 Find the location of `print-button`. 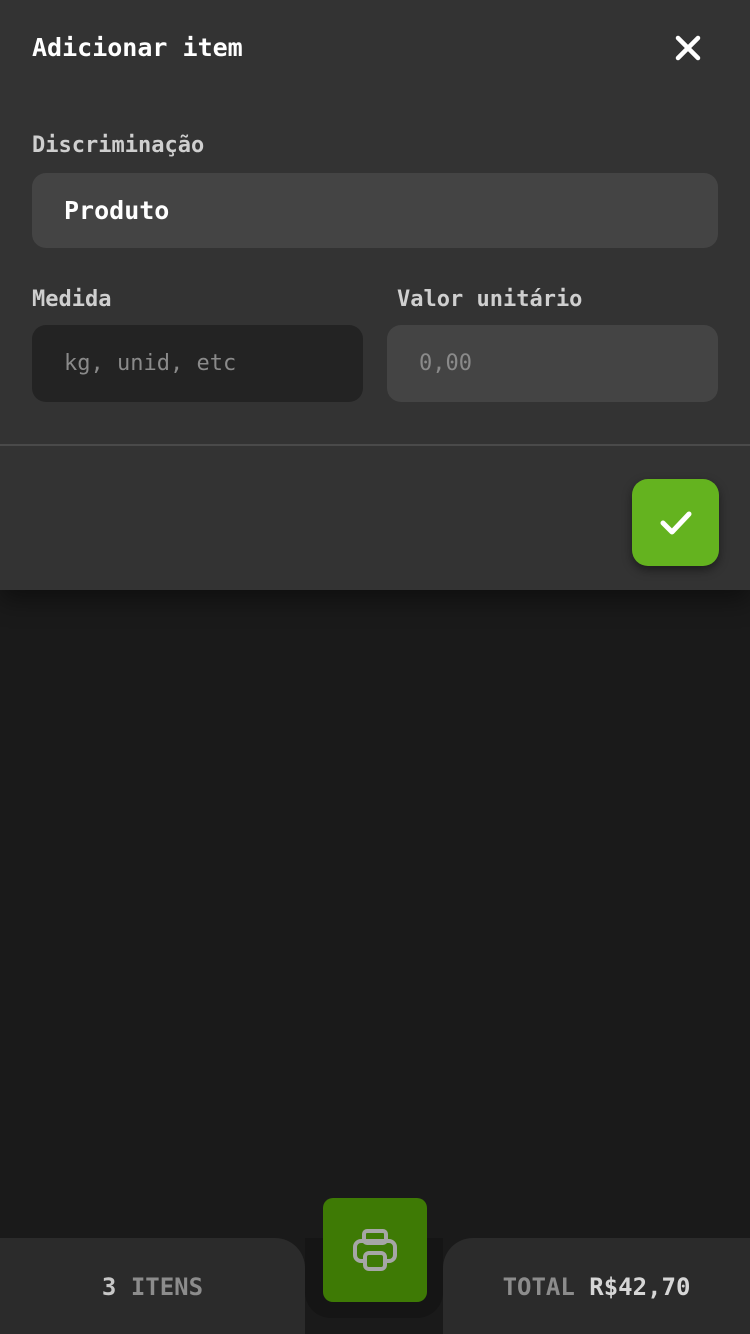

print-button is located at coordinates (375, 1250).